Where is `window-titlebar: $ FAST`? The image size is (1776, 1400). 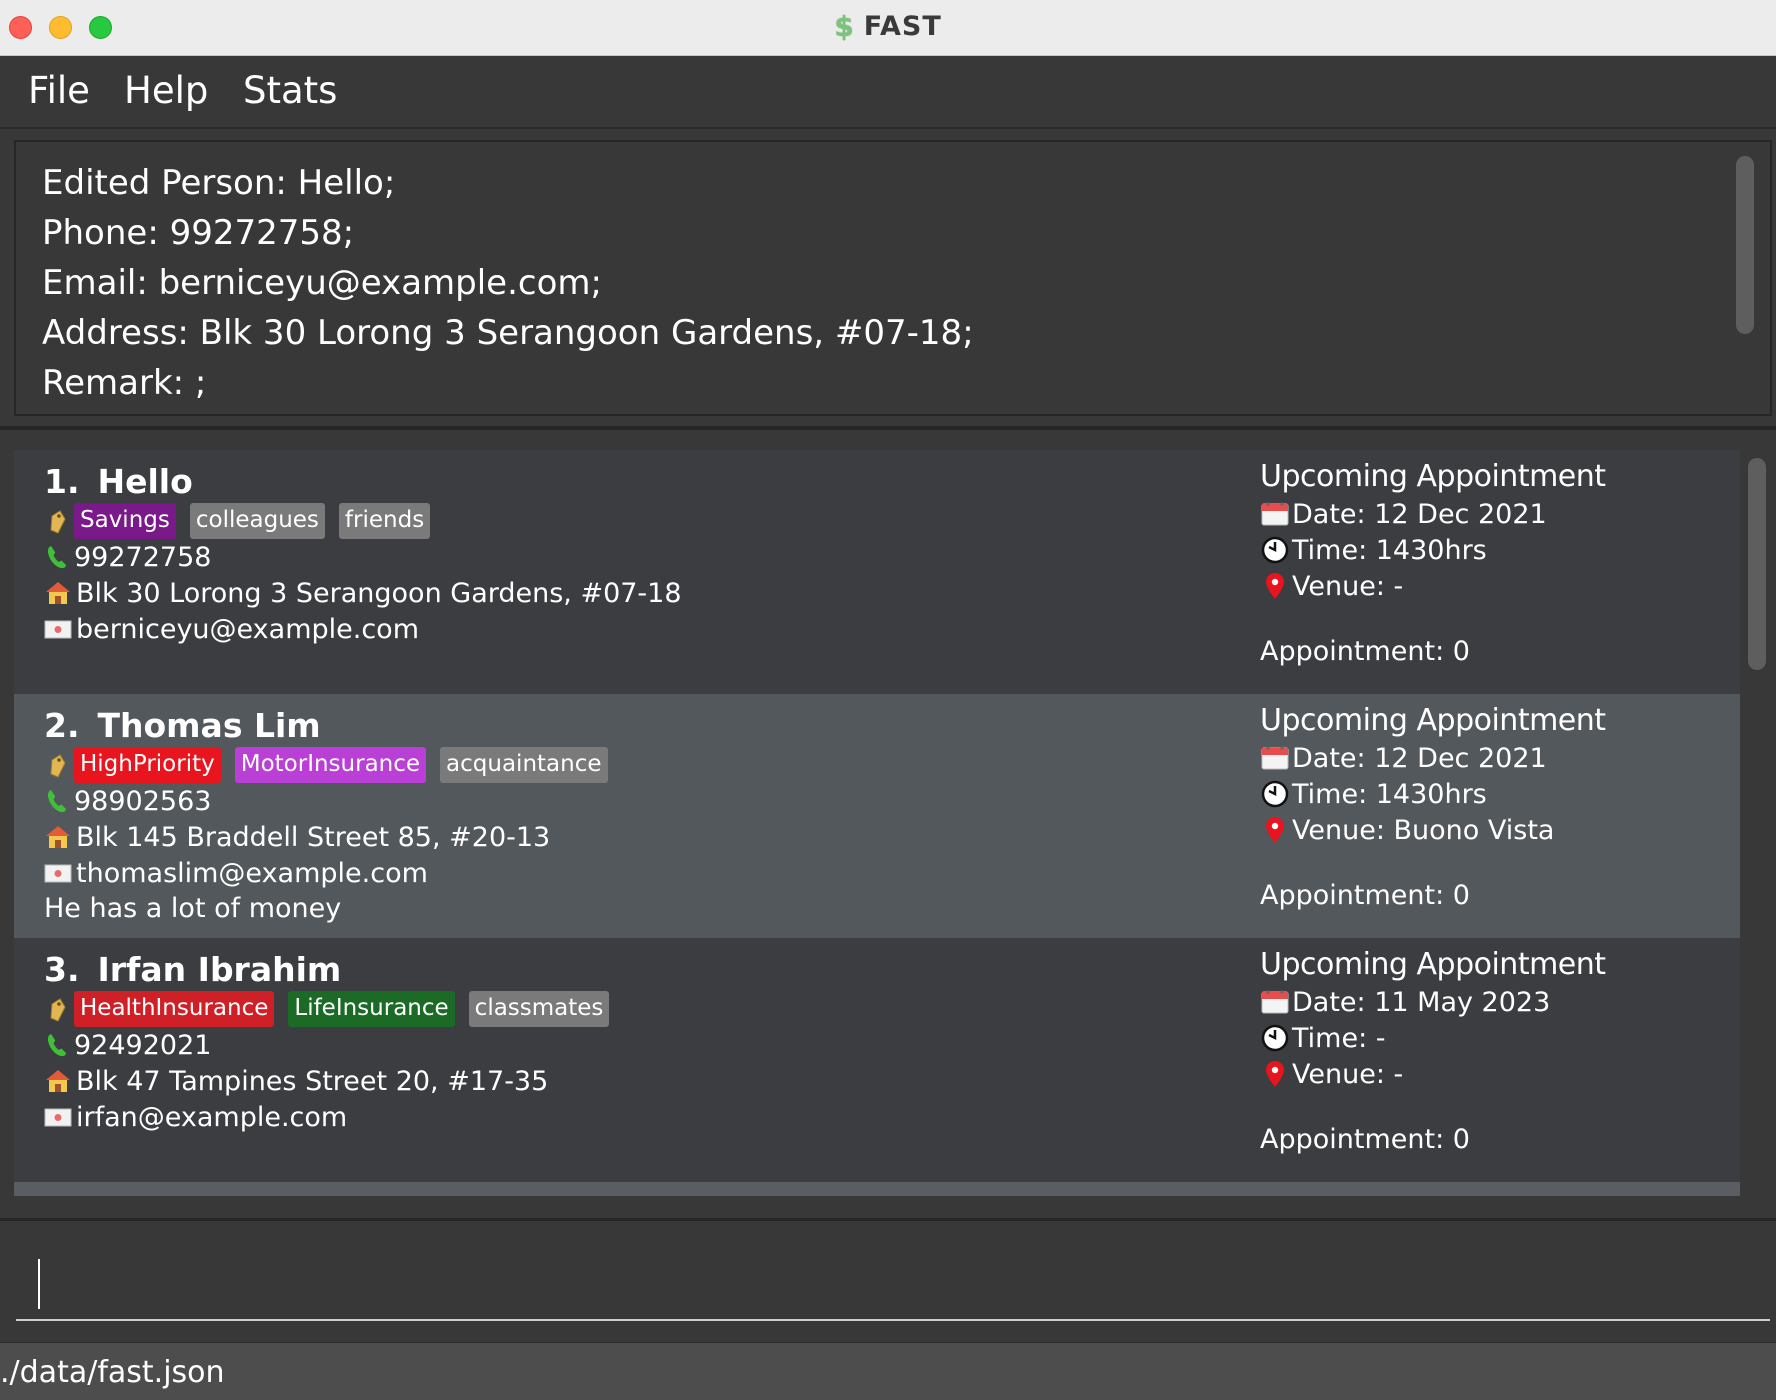 window-titlebar: $ FAST is located at coordinates (888, 28).